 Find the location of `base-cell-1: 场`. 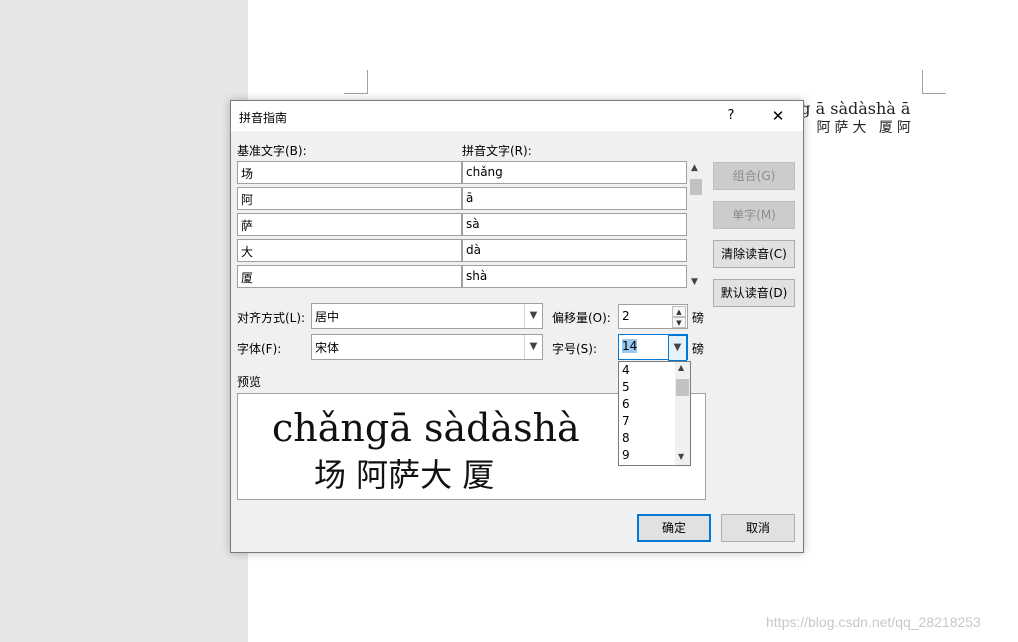

base-cell-1: 场 is located at coordinates (349, 172).